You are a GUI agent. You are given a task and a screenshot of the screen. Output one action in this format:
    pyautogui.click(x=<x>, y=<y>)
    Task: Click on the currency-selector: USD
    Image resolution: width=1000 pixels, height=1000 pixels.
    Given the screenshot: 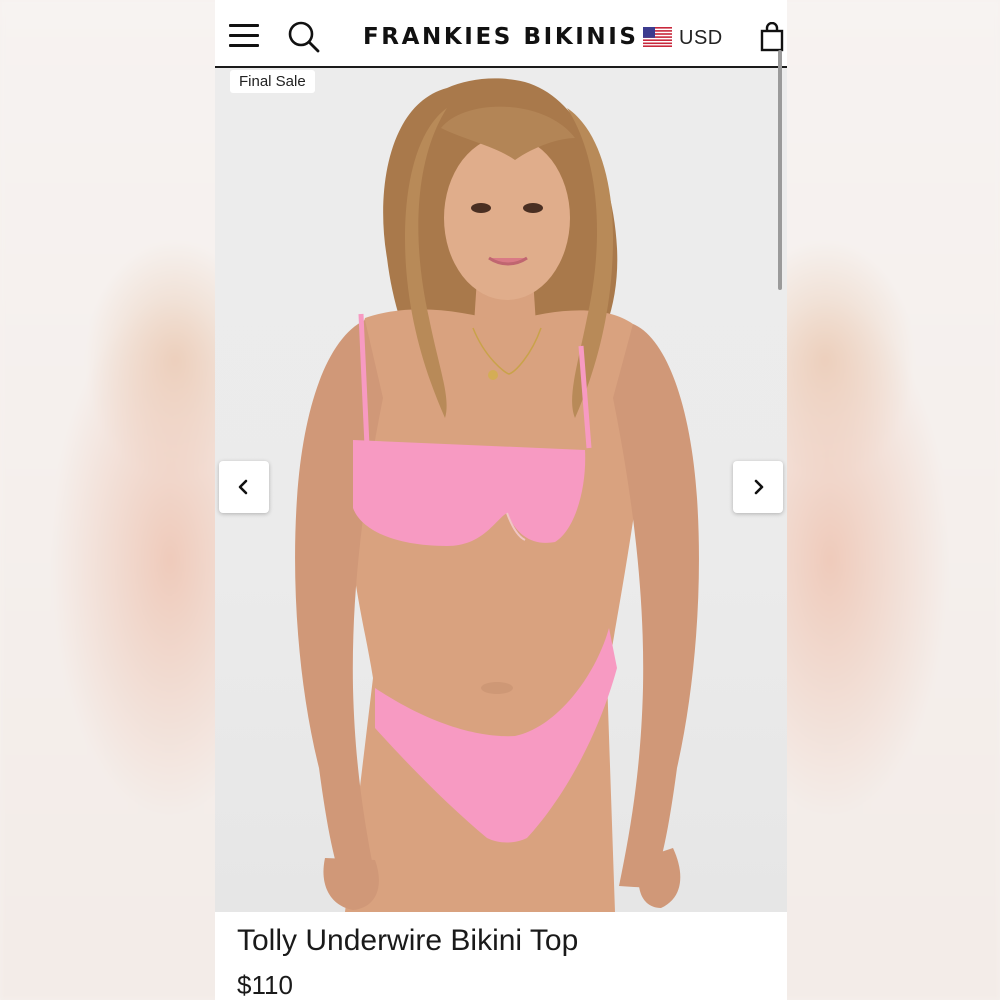 What is the action you would take?
    pyautogui.click(x=701, y=38)
    